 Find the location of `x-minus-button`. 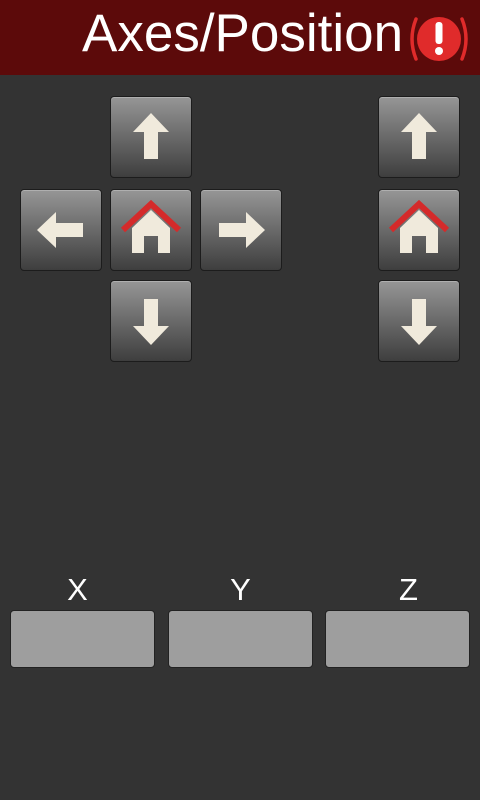

x-minus-button is located at coordinates (61, 230).